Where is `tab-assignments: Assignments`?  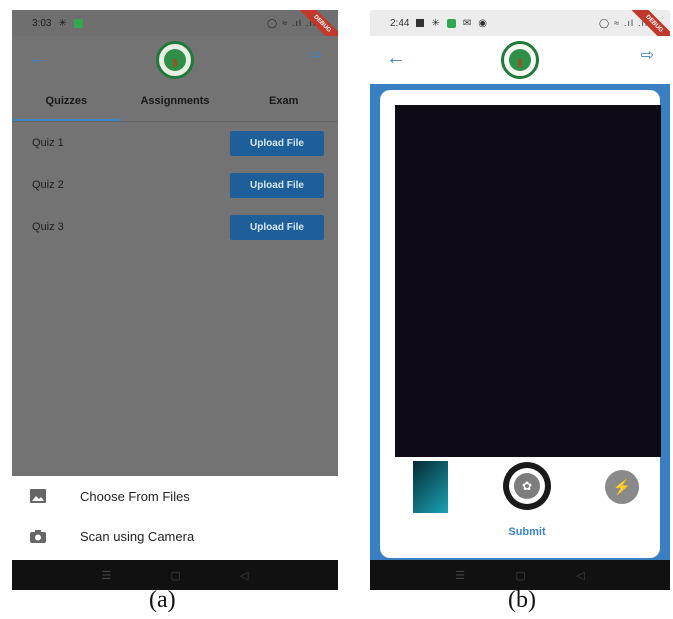
tab-assignments: Assignments is located at coordinates (175, 102).